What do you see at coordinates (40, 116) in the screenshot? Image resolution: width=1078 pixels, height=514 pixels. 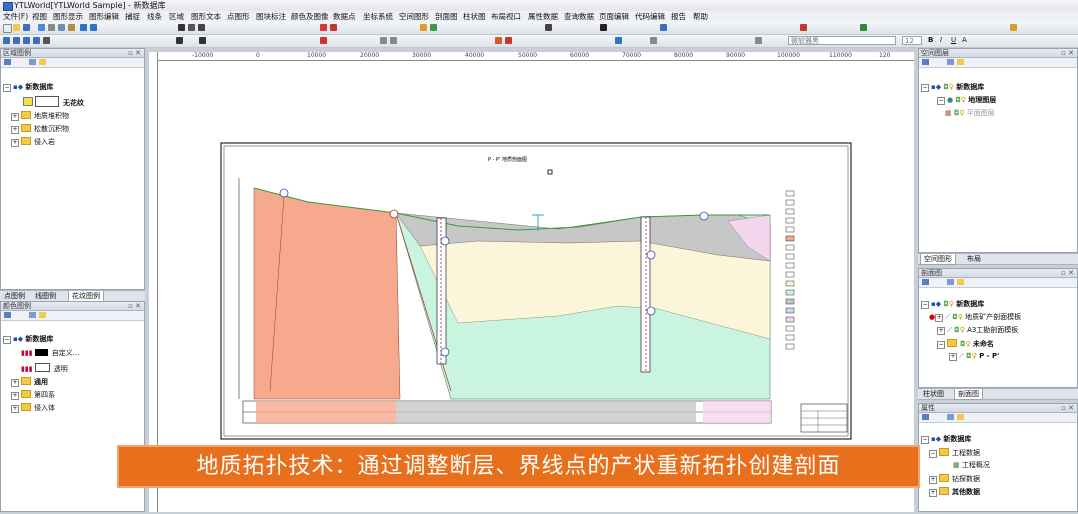 I see `tree-folder: + 地质堆积物` at bounding box center [40, 116].